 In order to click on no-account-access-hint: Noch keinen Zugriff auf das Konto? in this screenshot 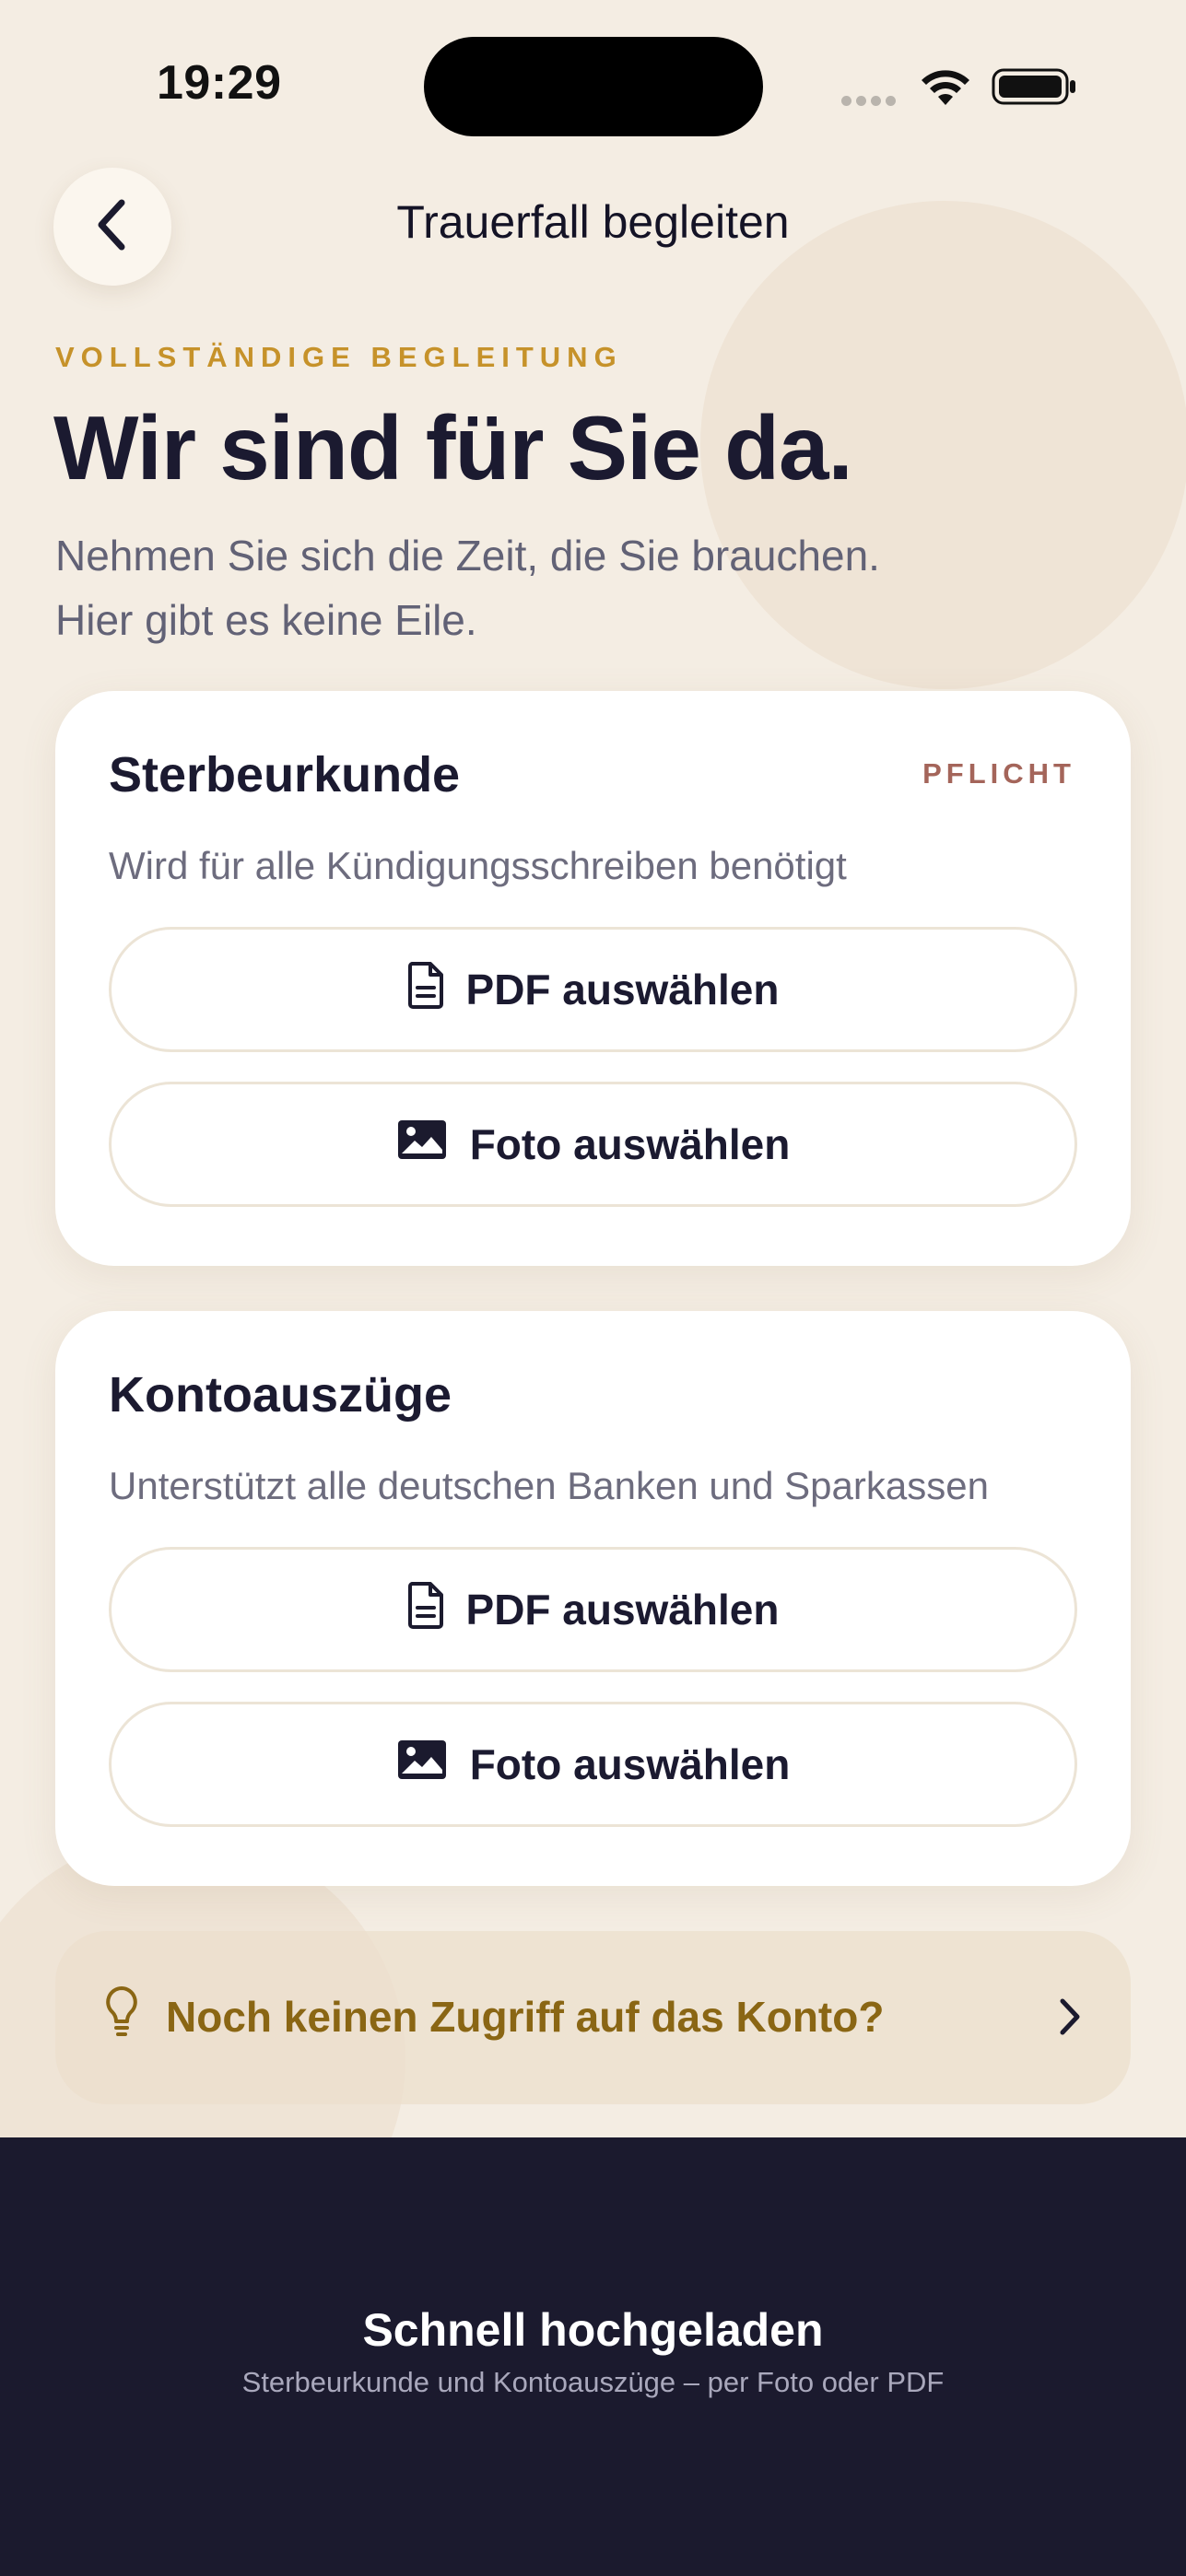, I will do `click(593, 2017)`.